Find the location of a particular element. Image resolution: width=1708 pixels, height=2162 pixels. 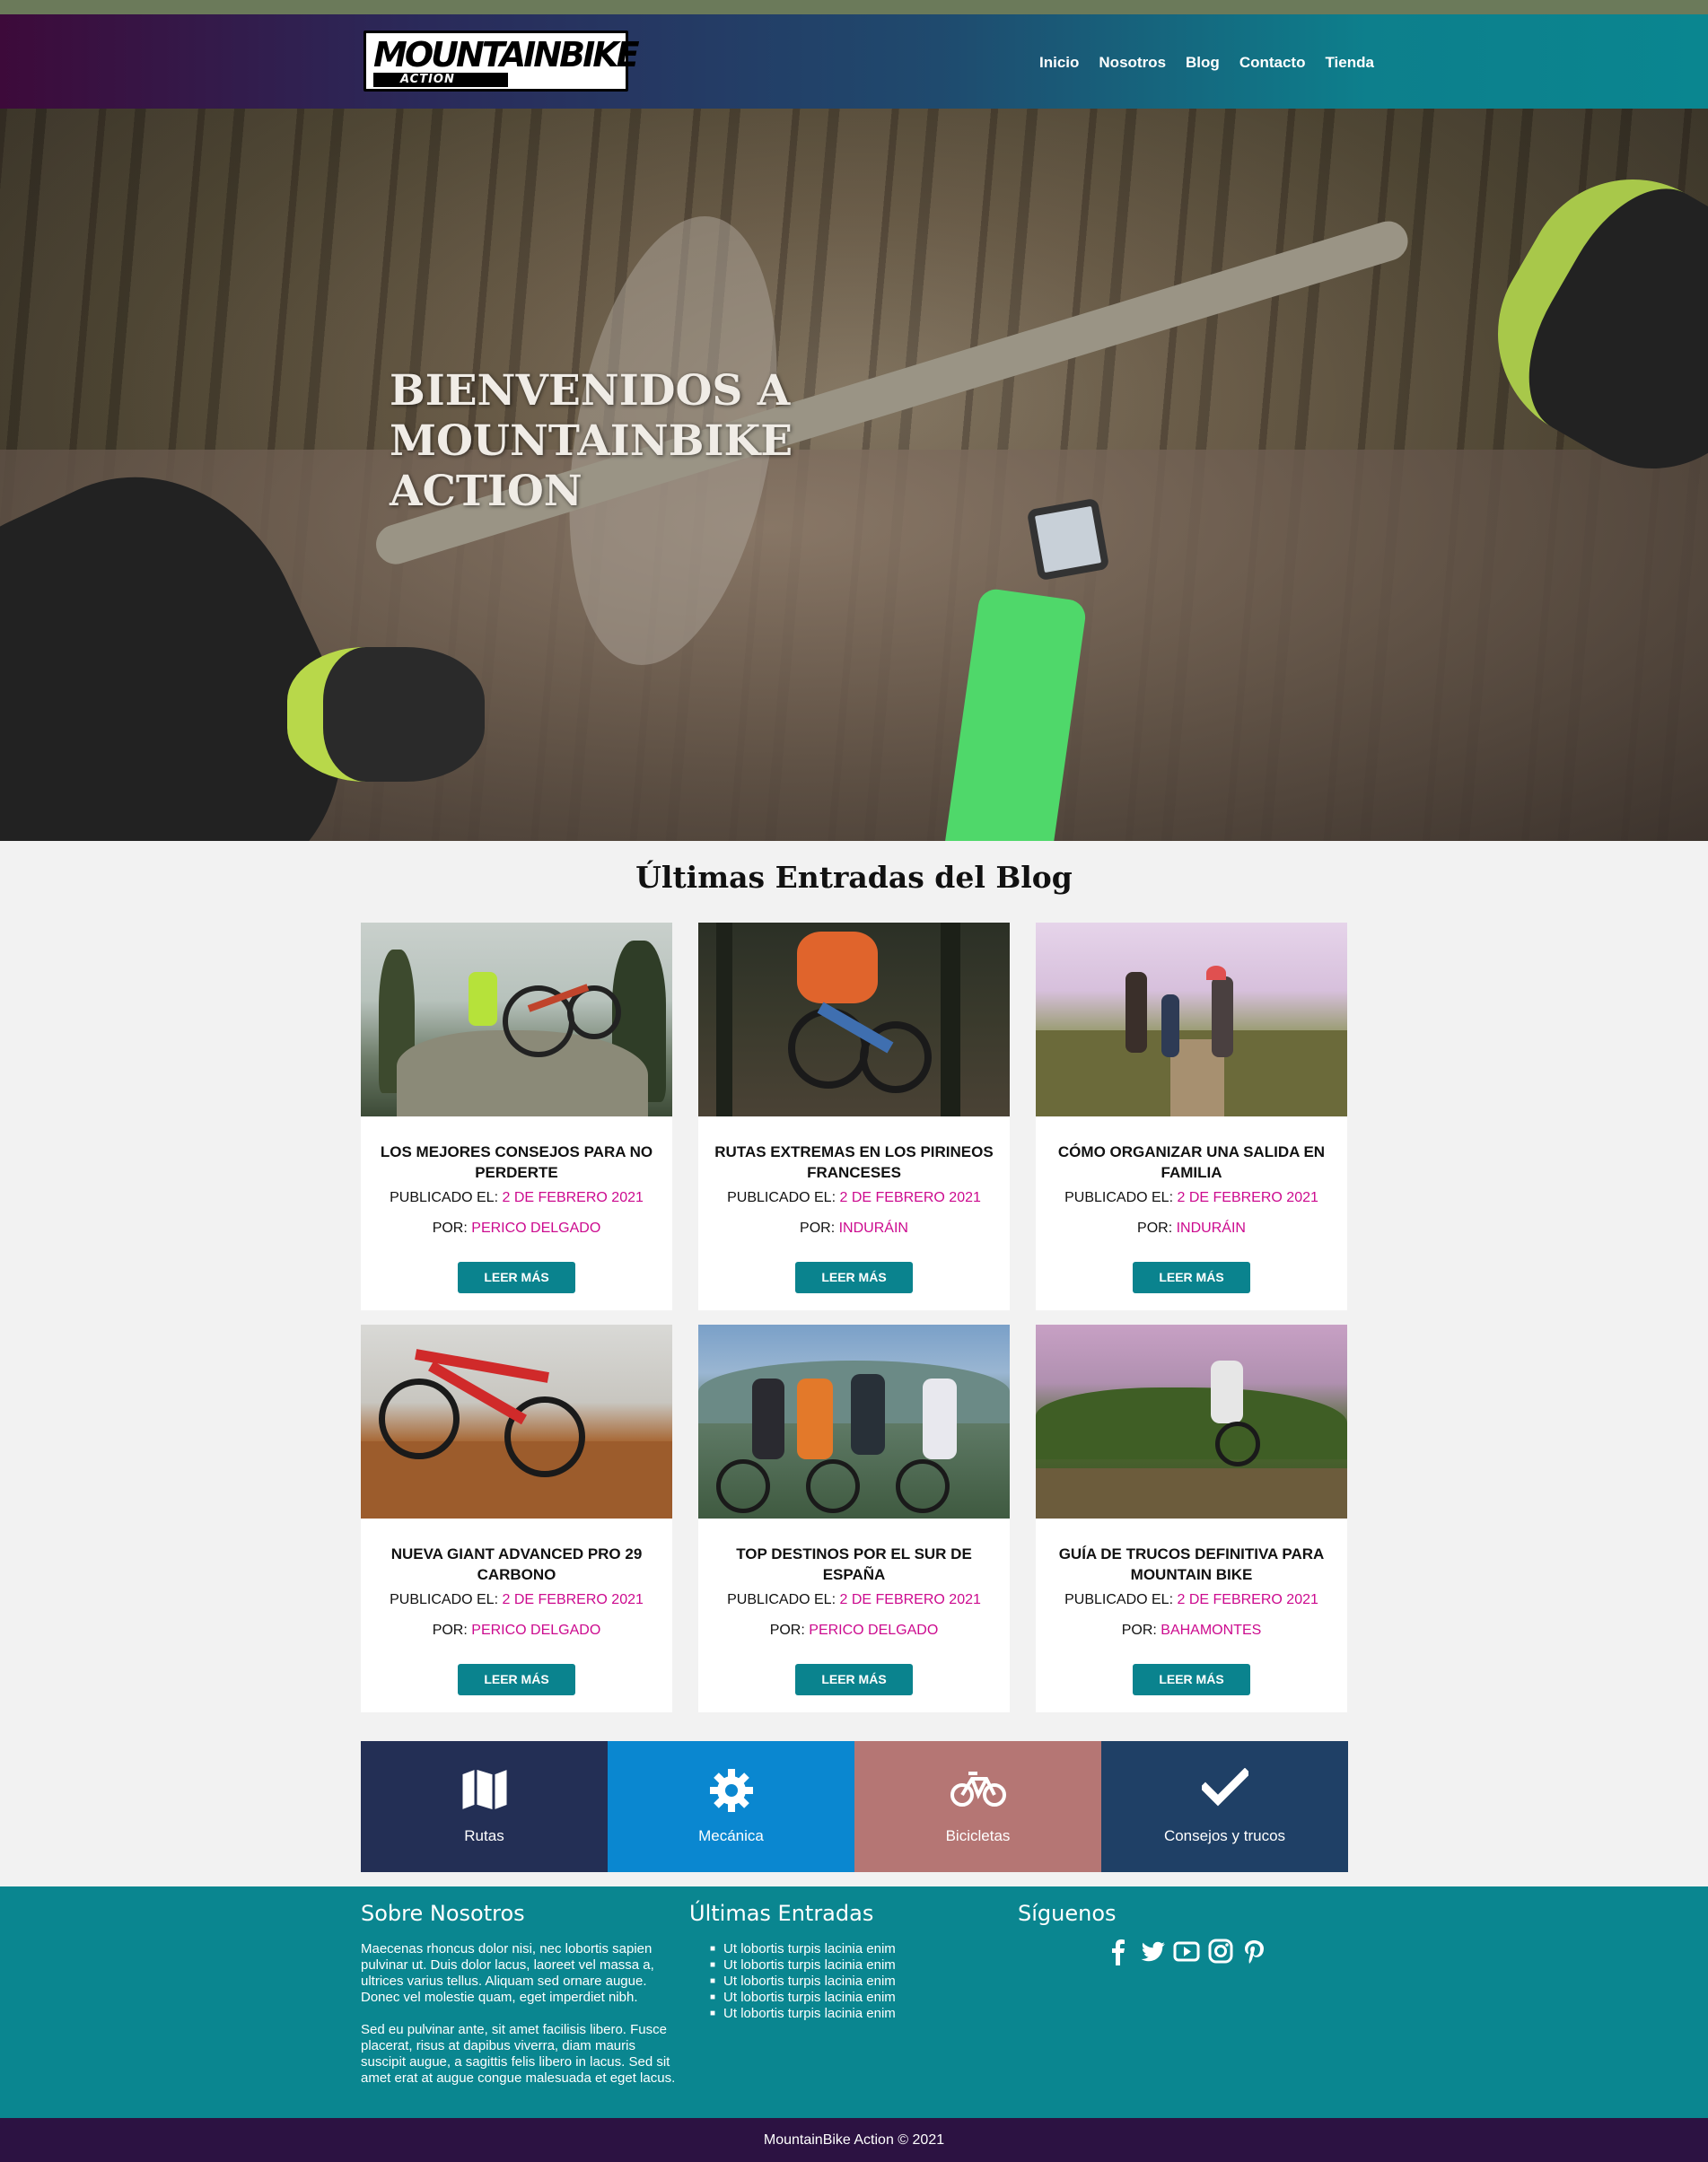

nav-link-blog: Blog is located at coordinates (1203, 63).